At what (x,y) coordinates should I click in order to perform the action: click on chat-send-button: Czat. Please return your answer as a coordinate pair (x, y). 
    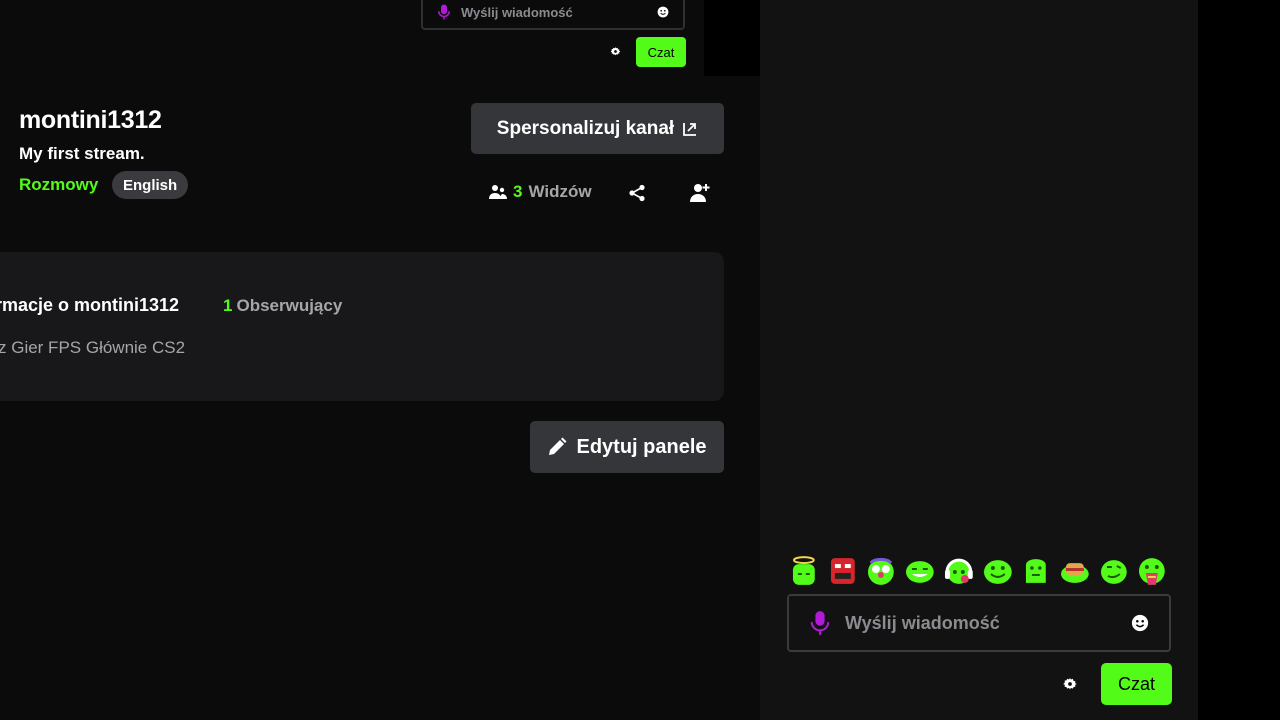
    Looking at the image, I should click on (1136, 684).